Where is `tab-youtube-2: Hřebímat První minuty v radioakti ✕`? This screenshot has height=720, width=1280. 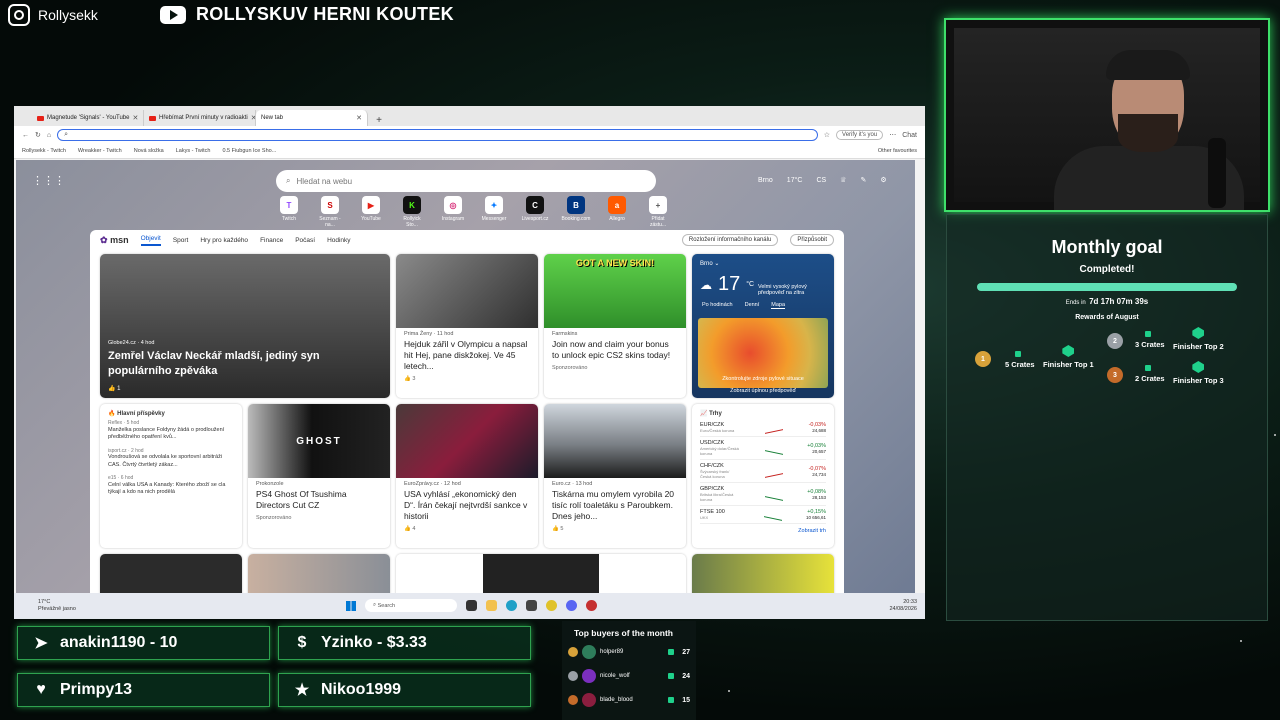
tab-youtube-2: Hřebímat První minuty v radioakti ✕ is located at coordinates (200, 118).